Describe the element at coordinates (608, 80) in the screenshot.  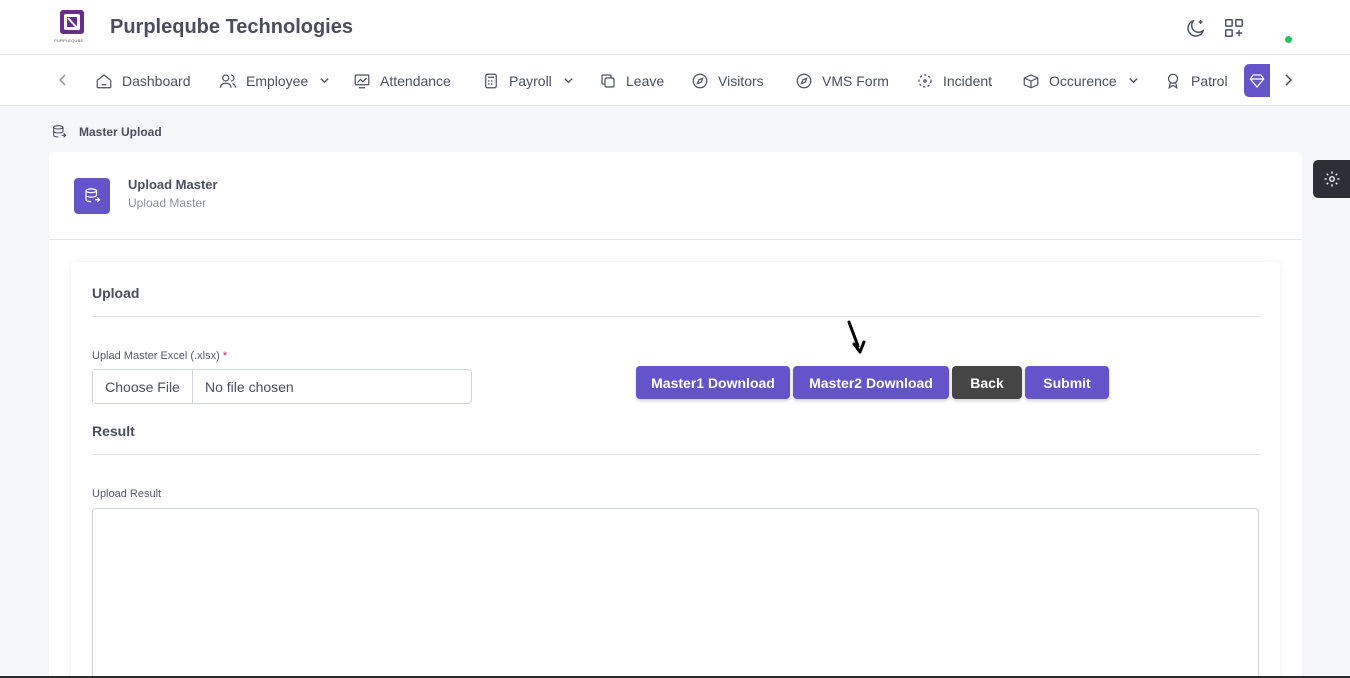
I see `copy-icon` at that location.